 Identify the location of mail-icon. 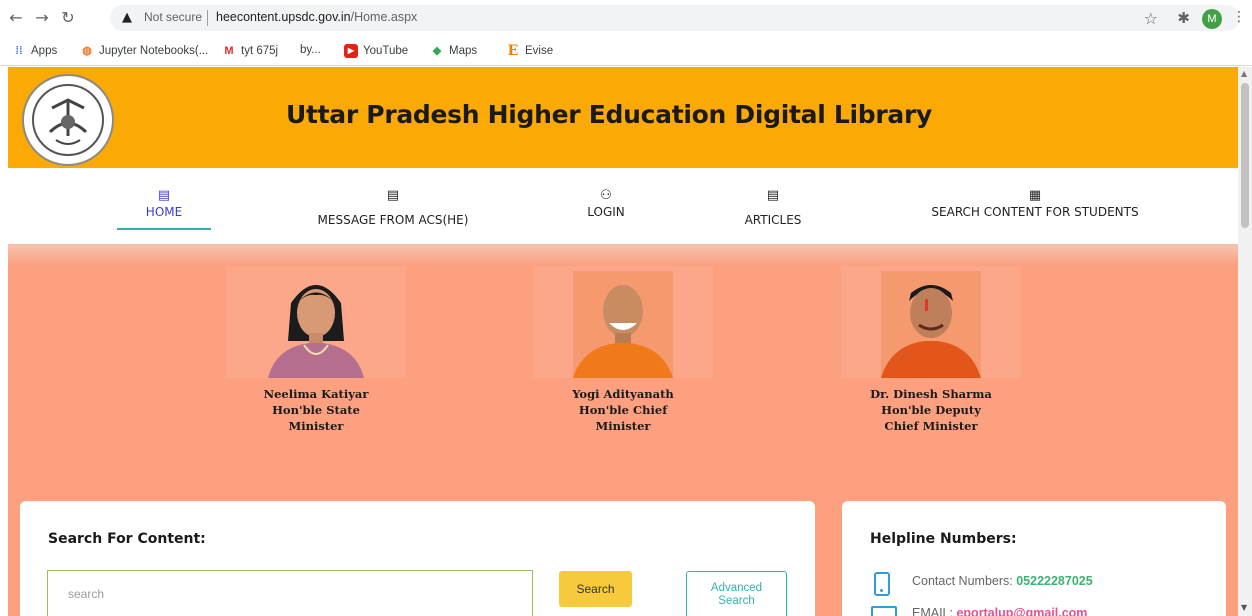
(884, 611).